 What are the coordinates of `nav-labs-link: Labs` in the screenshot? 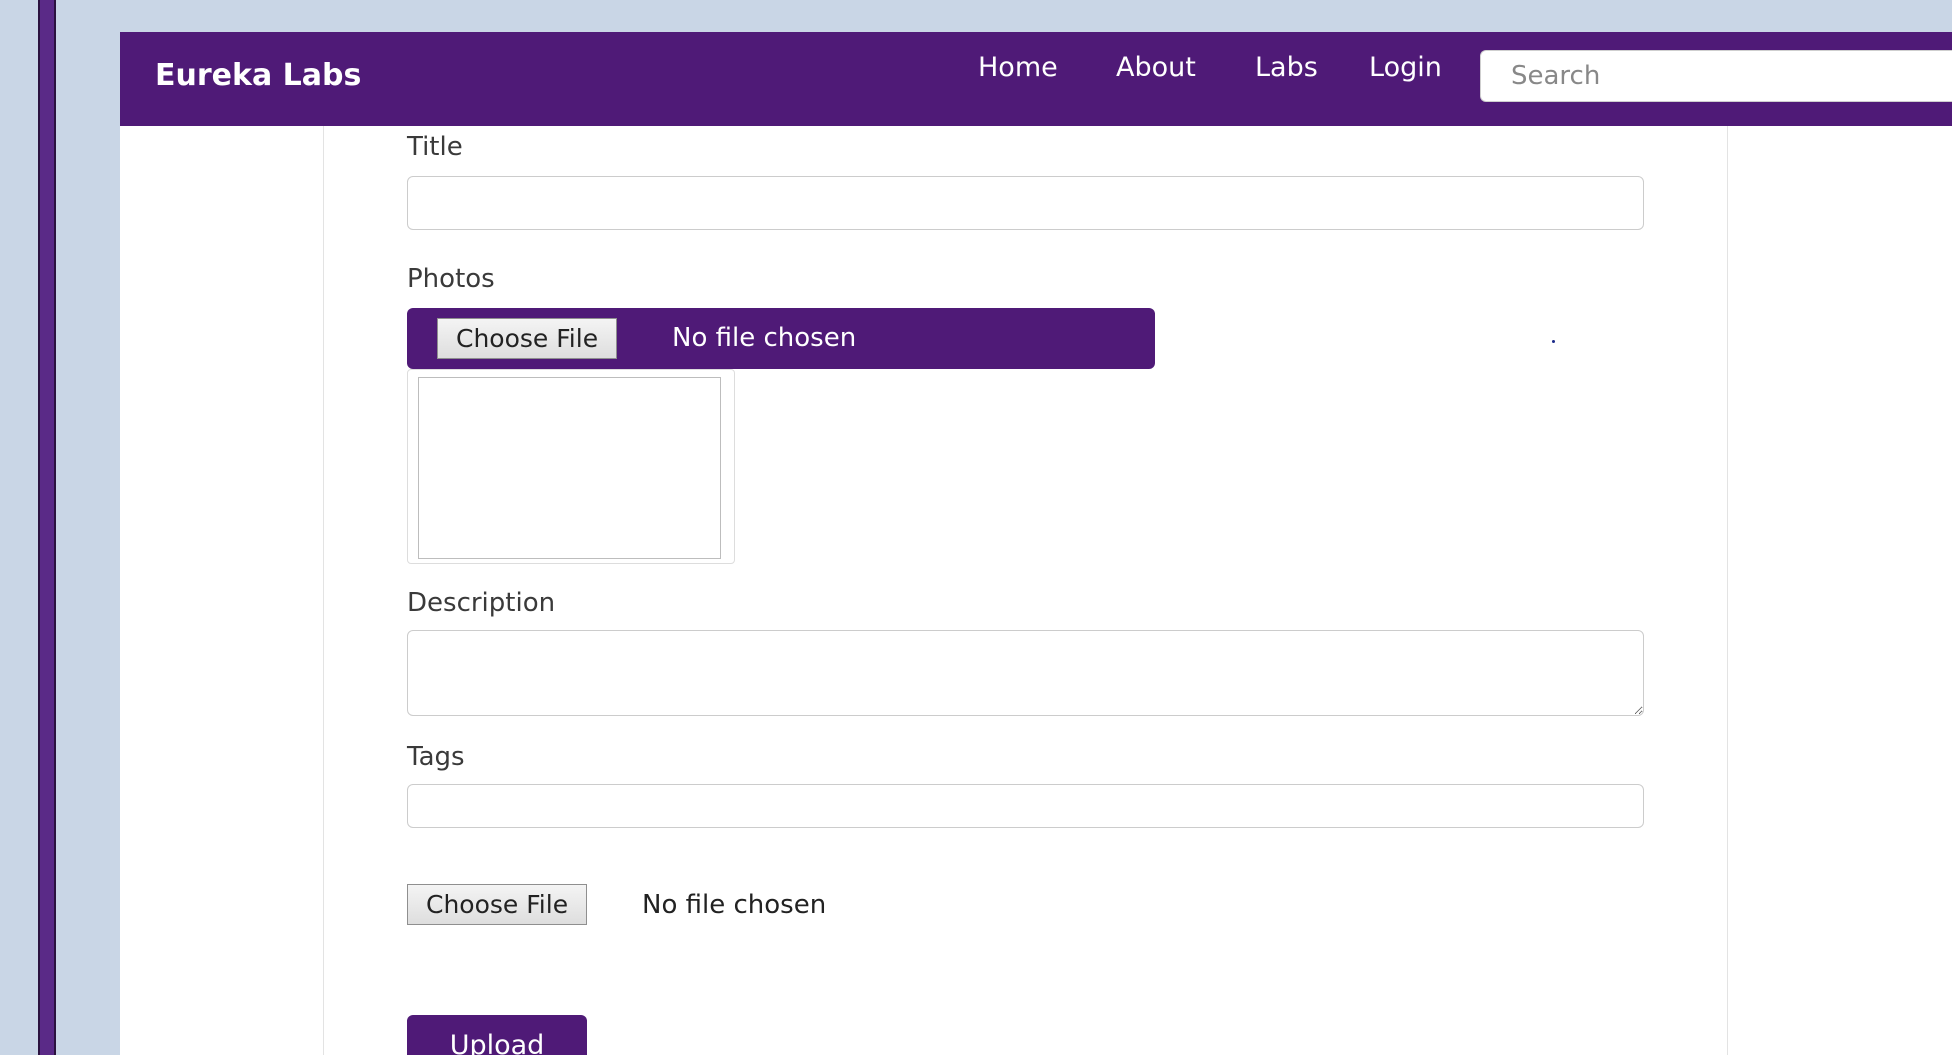 It's located at (1286, 67).